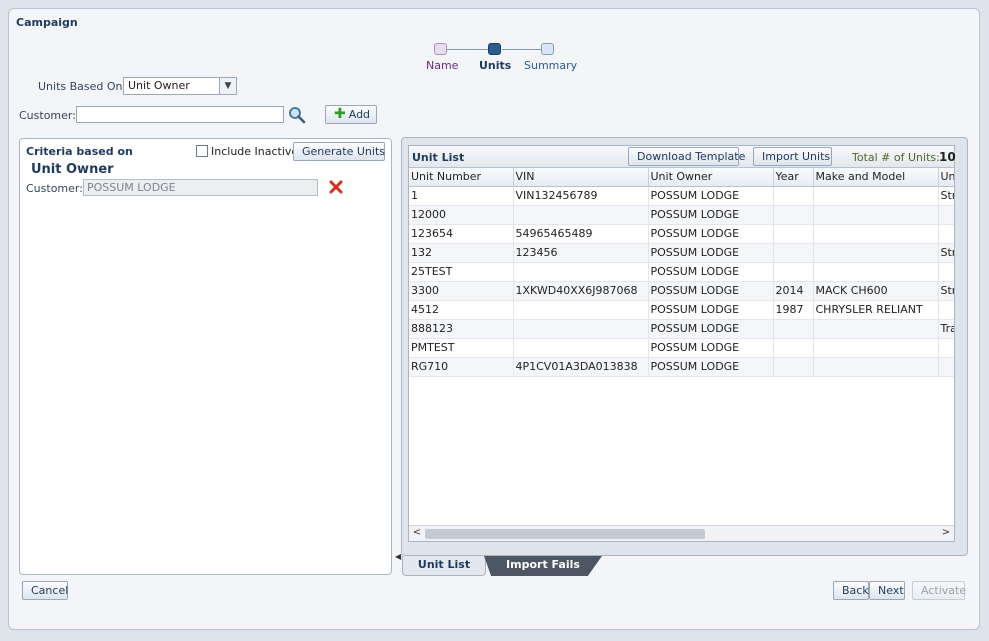 The height and width of the screenshot is (641, 989). Describe the element at coordinates (711, 177) in the screenshot. I see `column-header: Unit Owner` at that location.